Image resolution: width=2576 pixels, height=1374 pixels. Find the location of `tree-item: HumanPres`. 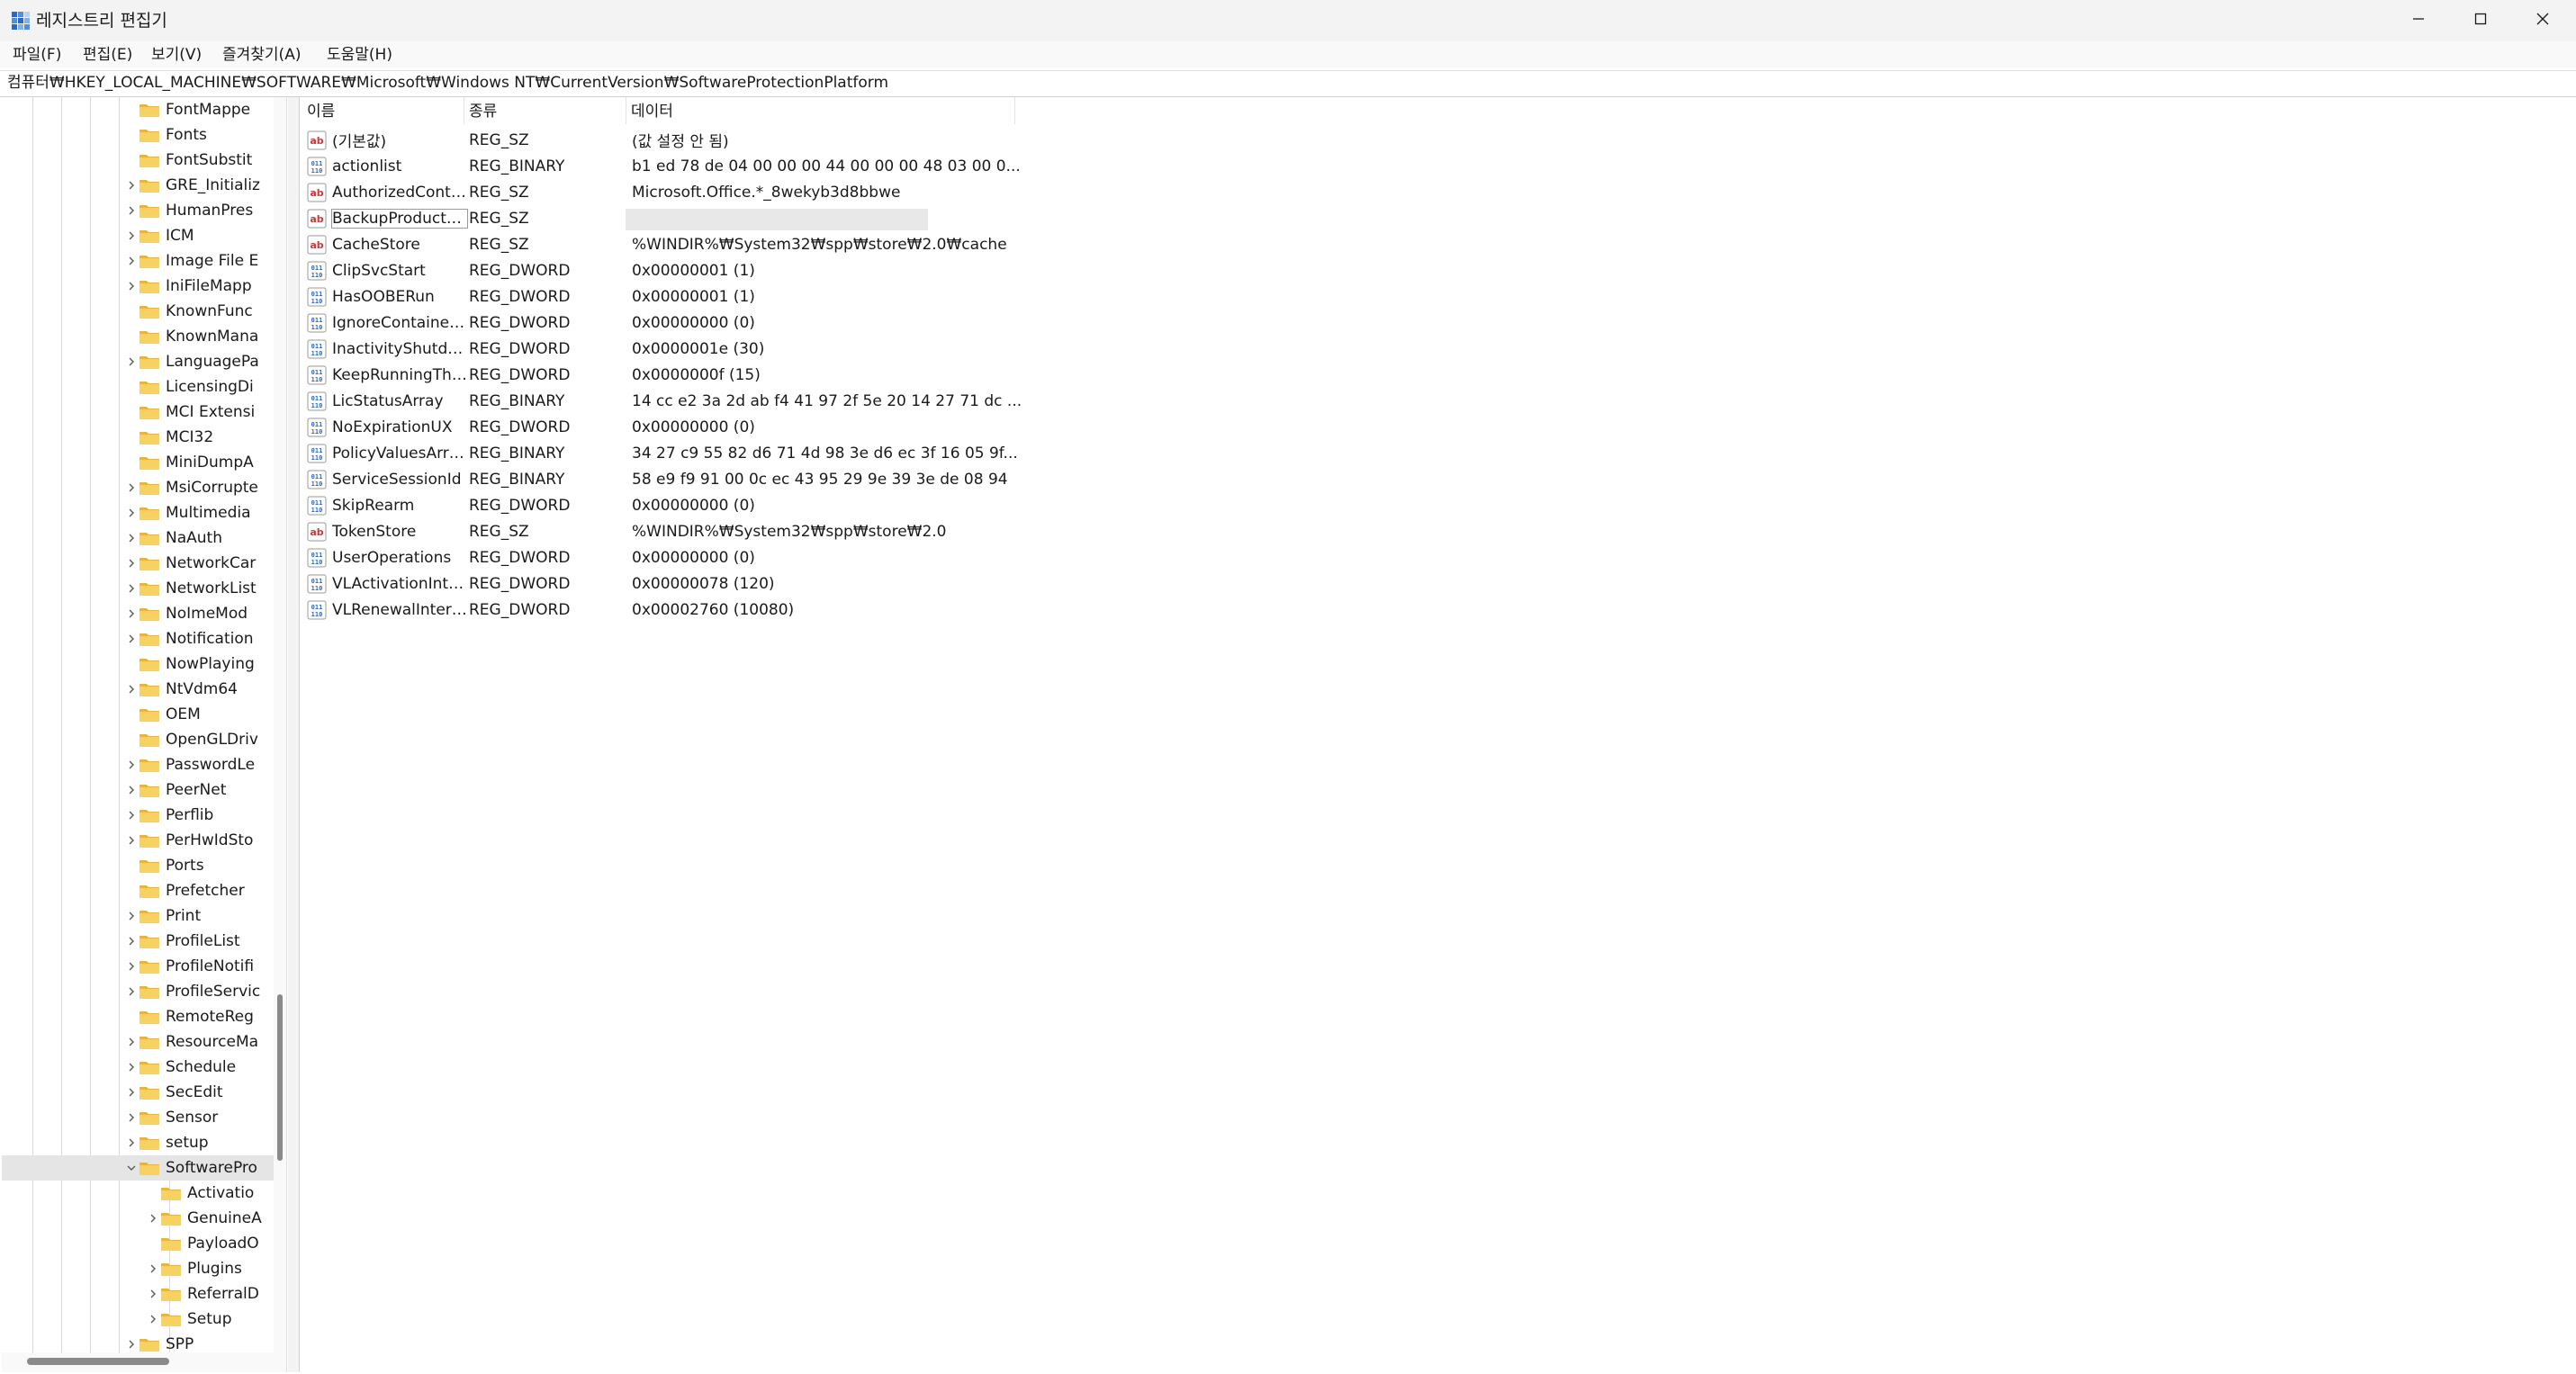

tree-item: HumanPres is located at coordinates (138, 210).